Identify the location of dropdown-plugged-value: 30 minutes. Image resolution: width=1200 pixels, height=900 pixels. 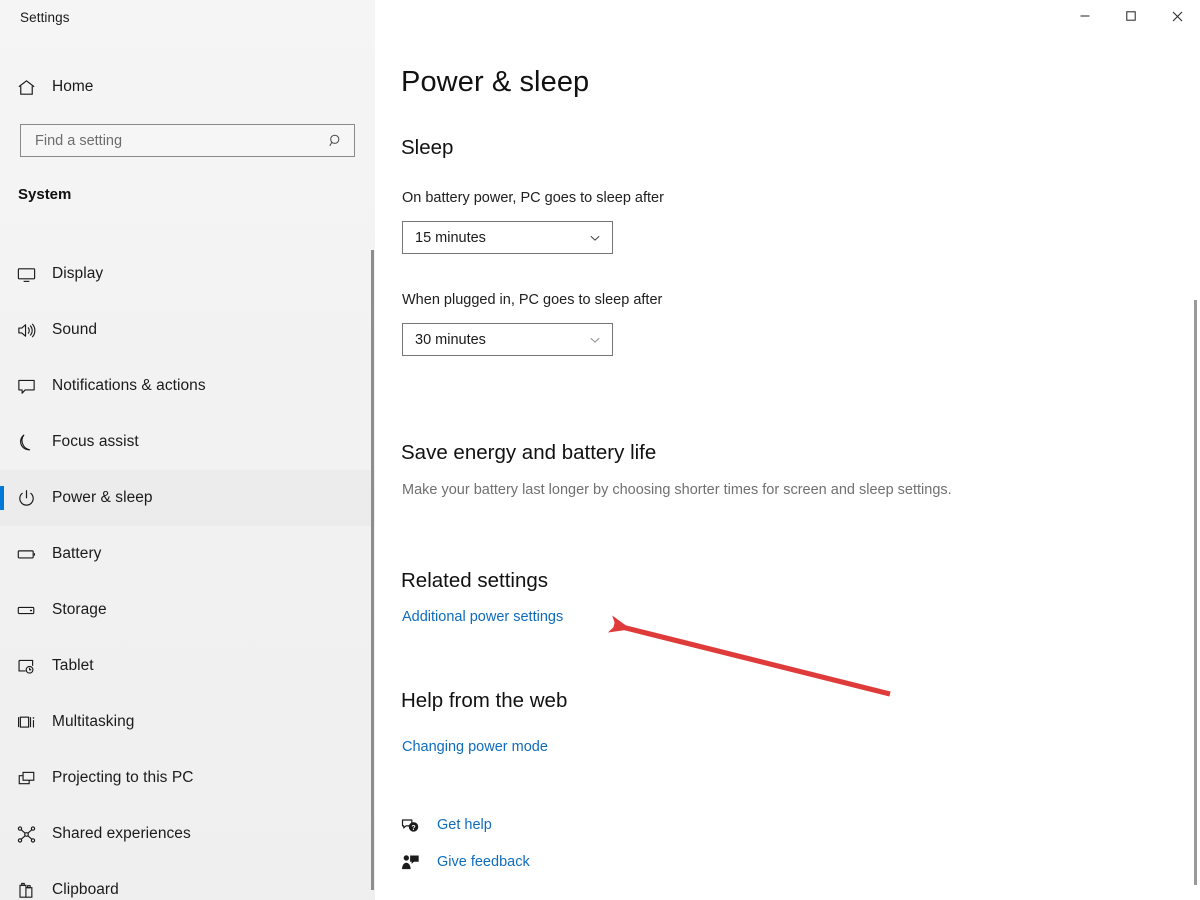
(450, 339).